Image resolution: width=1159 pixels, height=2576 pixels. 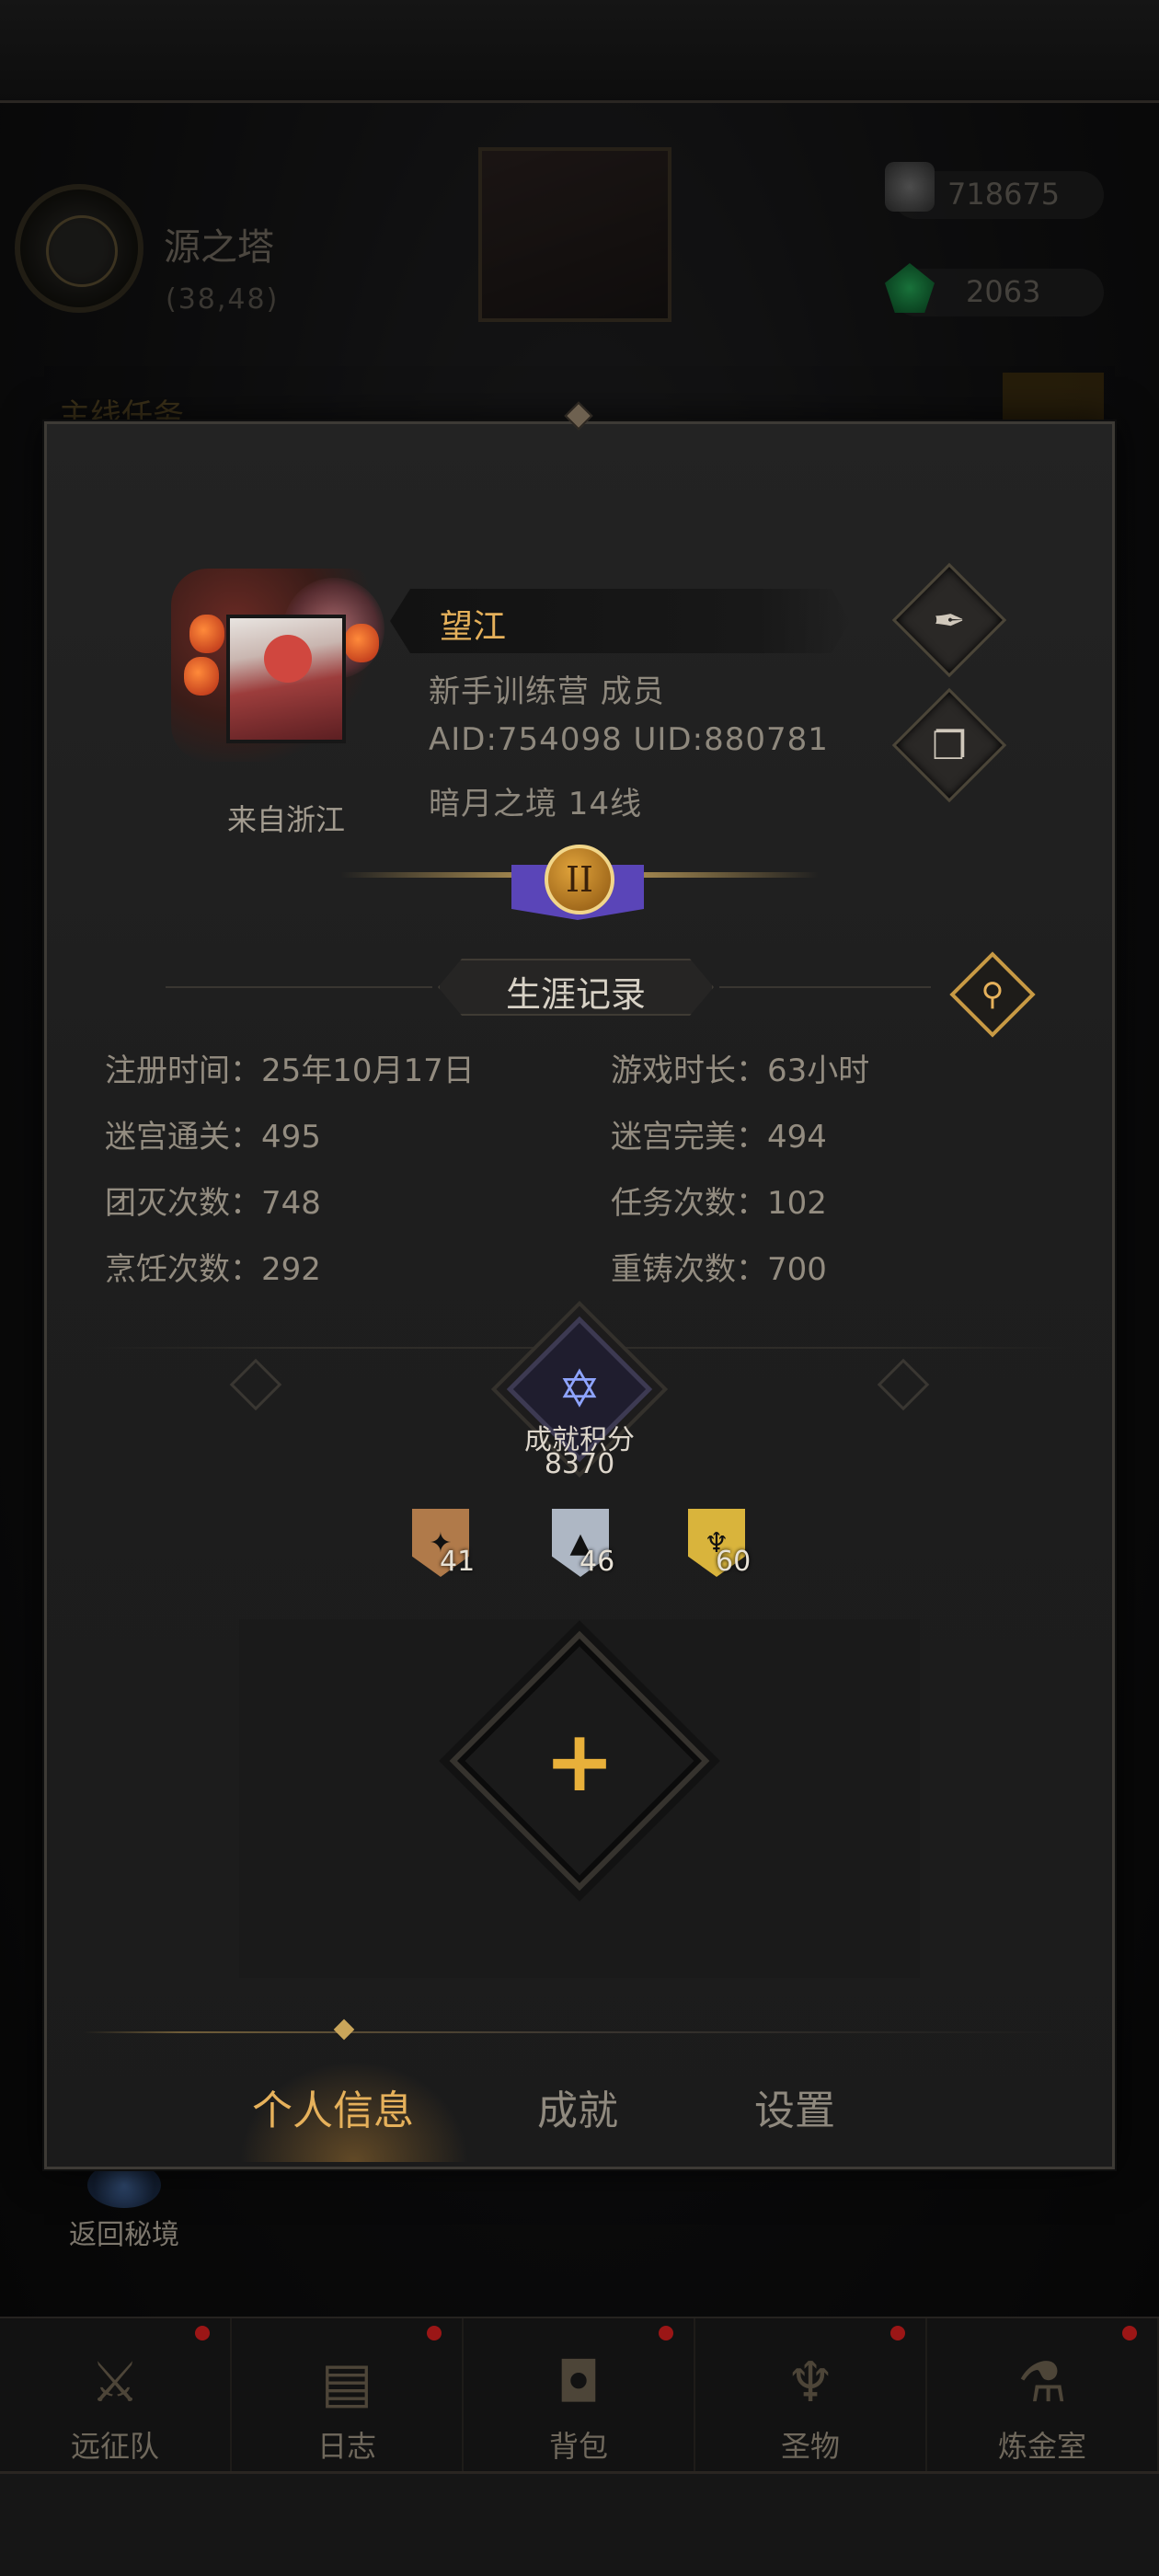 What do you see at coordinates (578, 2446) in the screenshot?
I see `nav-label: 背包` at bounding box center [578, 2446].